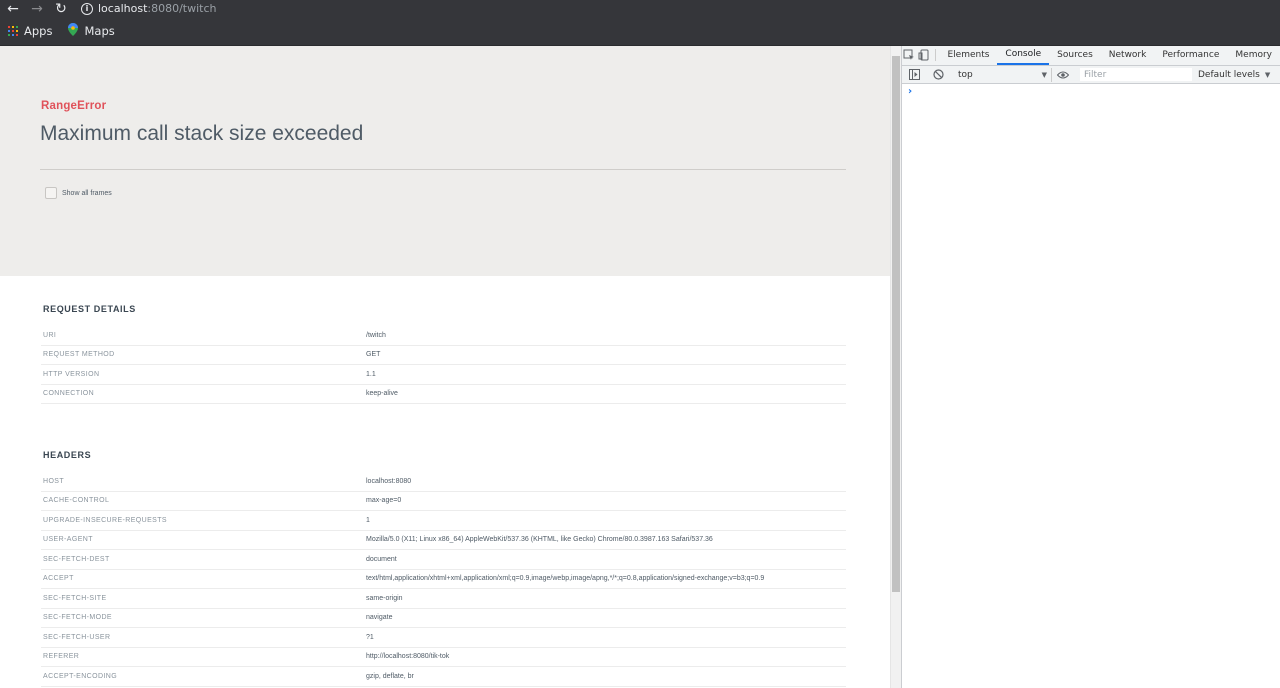  What do you see at coordinates (1190, 55) in the screenshot?
I see `tab-performance: Performance` at bounding box center [1190, 55].